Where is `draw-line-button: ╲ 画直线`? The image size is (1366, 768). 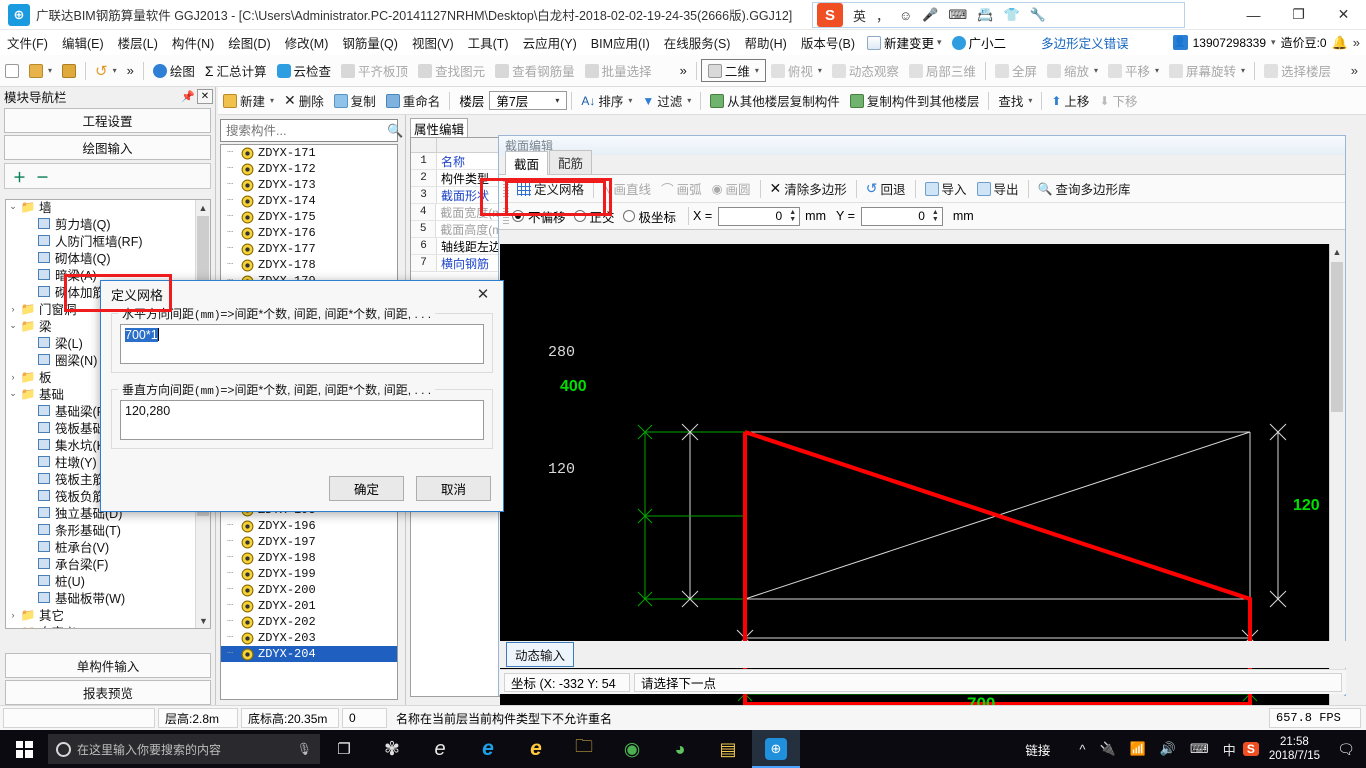 draw-line-button: ╲ 画直线 is located at coordinates (627, 188).